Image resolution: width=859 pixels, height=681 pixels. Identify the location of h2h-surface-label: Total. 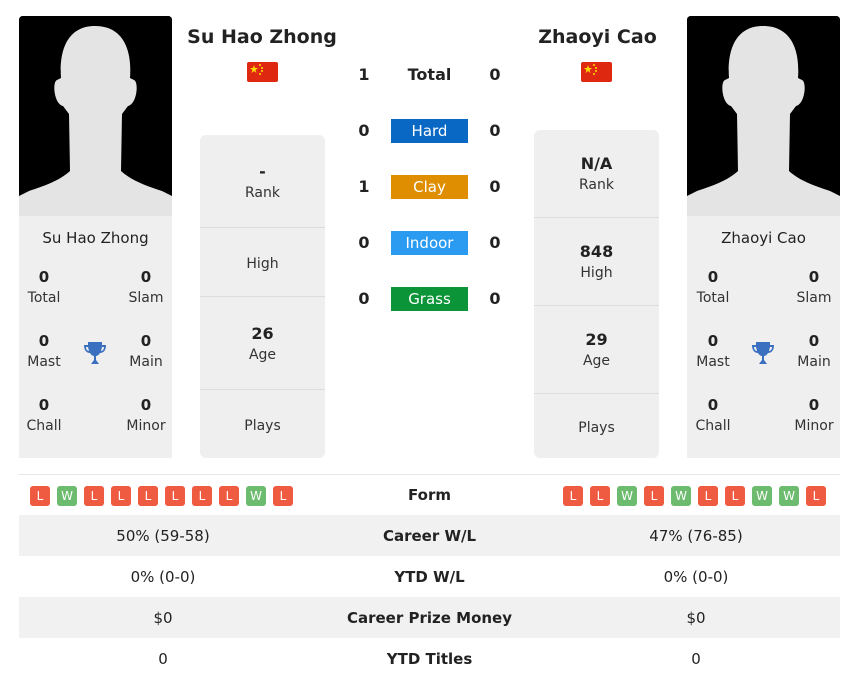
(429, 74).